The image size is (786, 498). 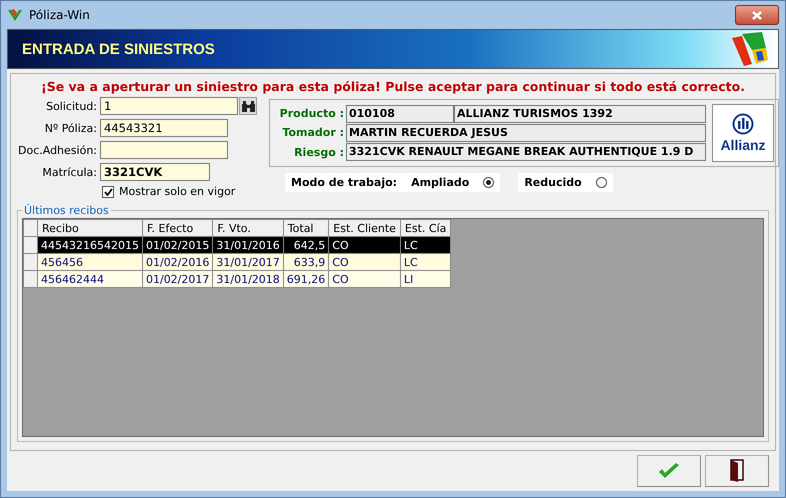 I want to click on product-label: Producto :, so click(x=311, y=113).